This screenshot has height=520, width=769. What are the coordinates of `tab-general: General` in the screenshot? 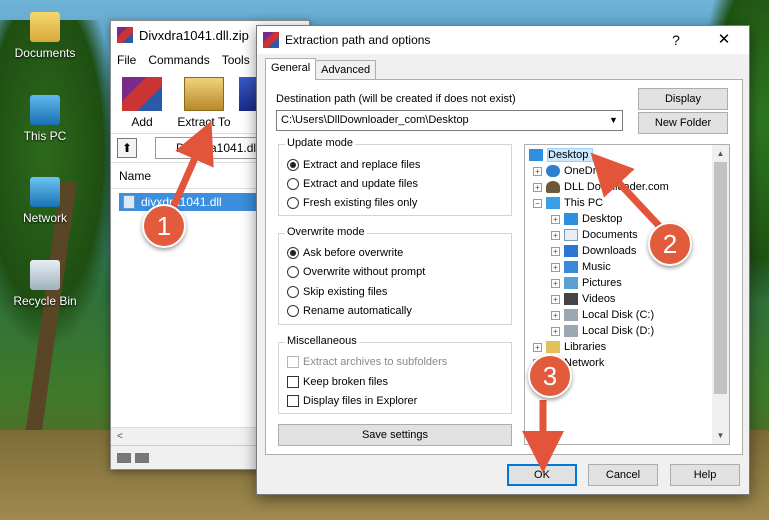 It's located at (291, 69).